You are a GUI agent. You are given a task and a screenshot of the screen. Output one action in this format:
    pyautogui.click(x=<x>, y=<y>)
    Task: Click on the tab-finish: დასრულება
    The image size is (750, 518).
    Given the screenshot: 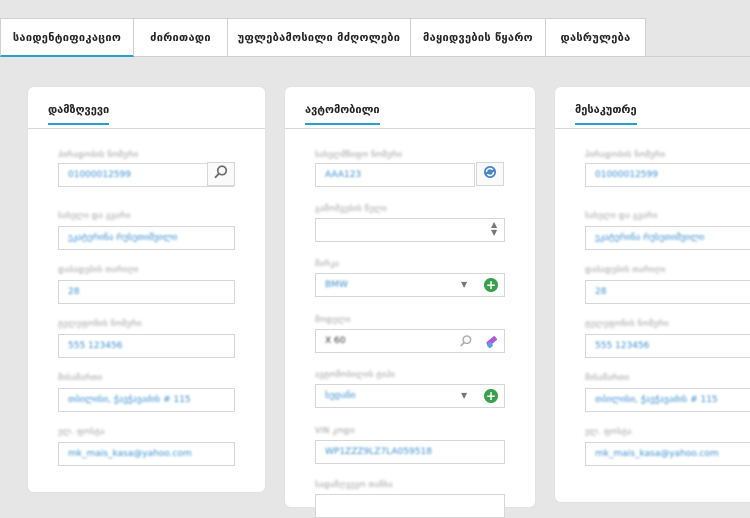 What is the action you would take?
    pyautogui.click(x=595, y=37)
    